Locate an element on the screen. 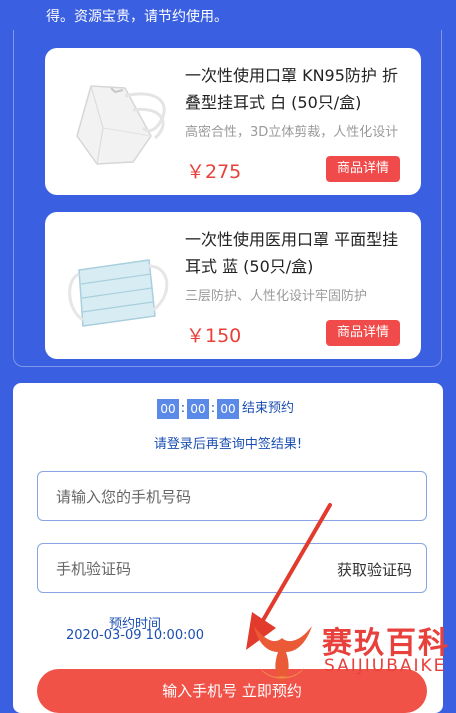  code-field: 获取验证码 is located at coordinates (232, 568).